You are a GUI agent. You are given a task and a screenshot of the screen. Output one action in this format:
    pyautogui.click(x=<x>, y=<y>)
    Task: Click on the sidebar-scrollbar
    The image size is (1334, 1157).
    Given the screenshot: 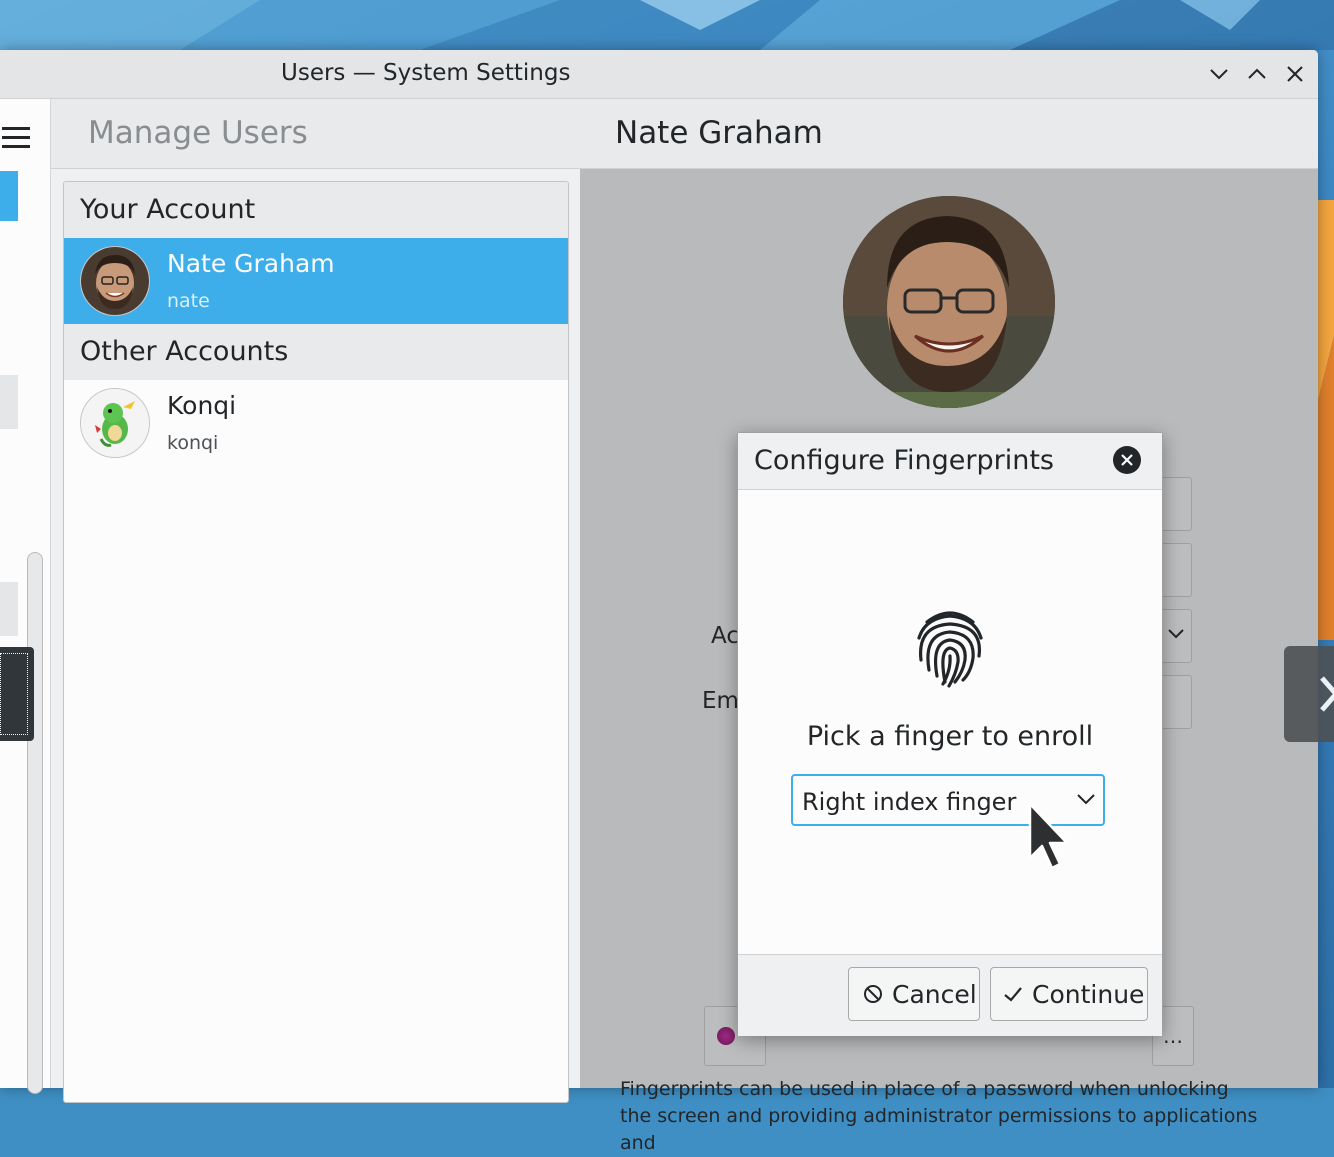 What is the action you would take?
    pyautogui.click(x=35, y=823)
    